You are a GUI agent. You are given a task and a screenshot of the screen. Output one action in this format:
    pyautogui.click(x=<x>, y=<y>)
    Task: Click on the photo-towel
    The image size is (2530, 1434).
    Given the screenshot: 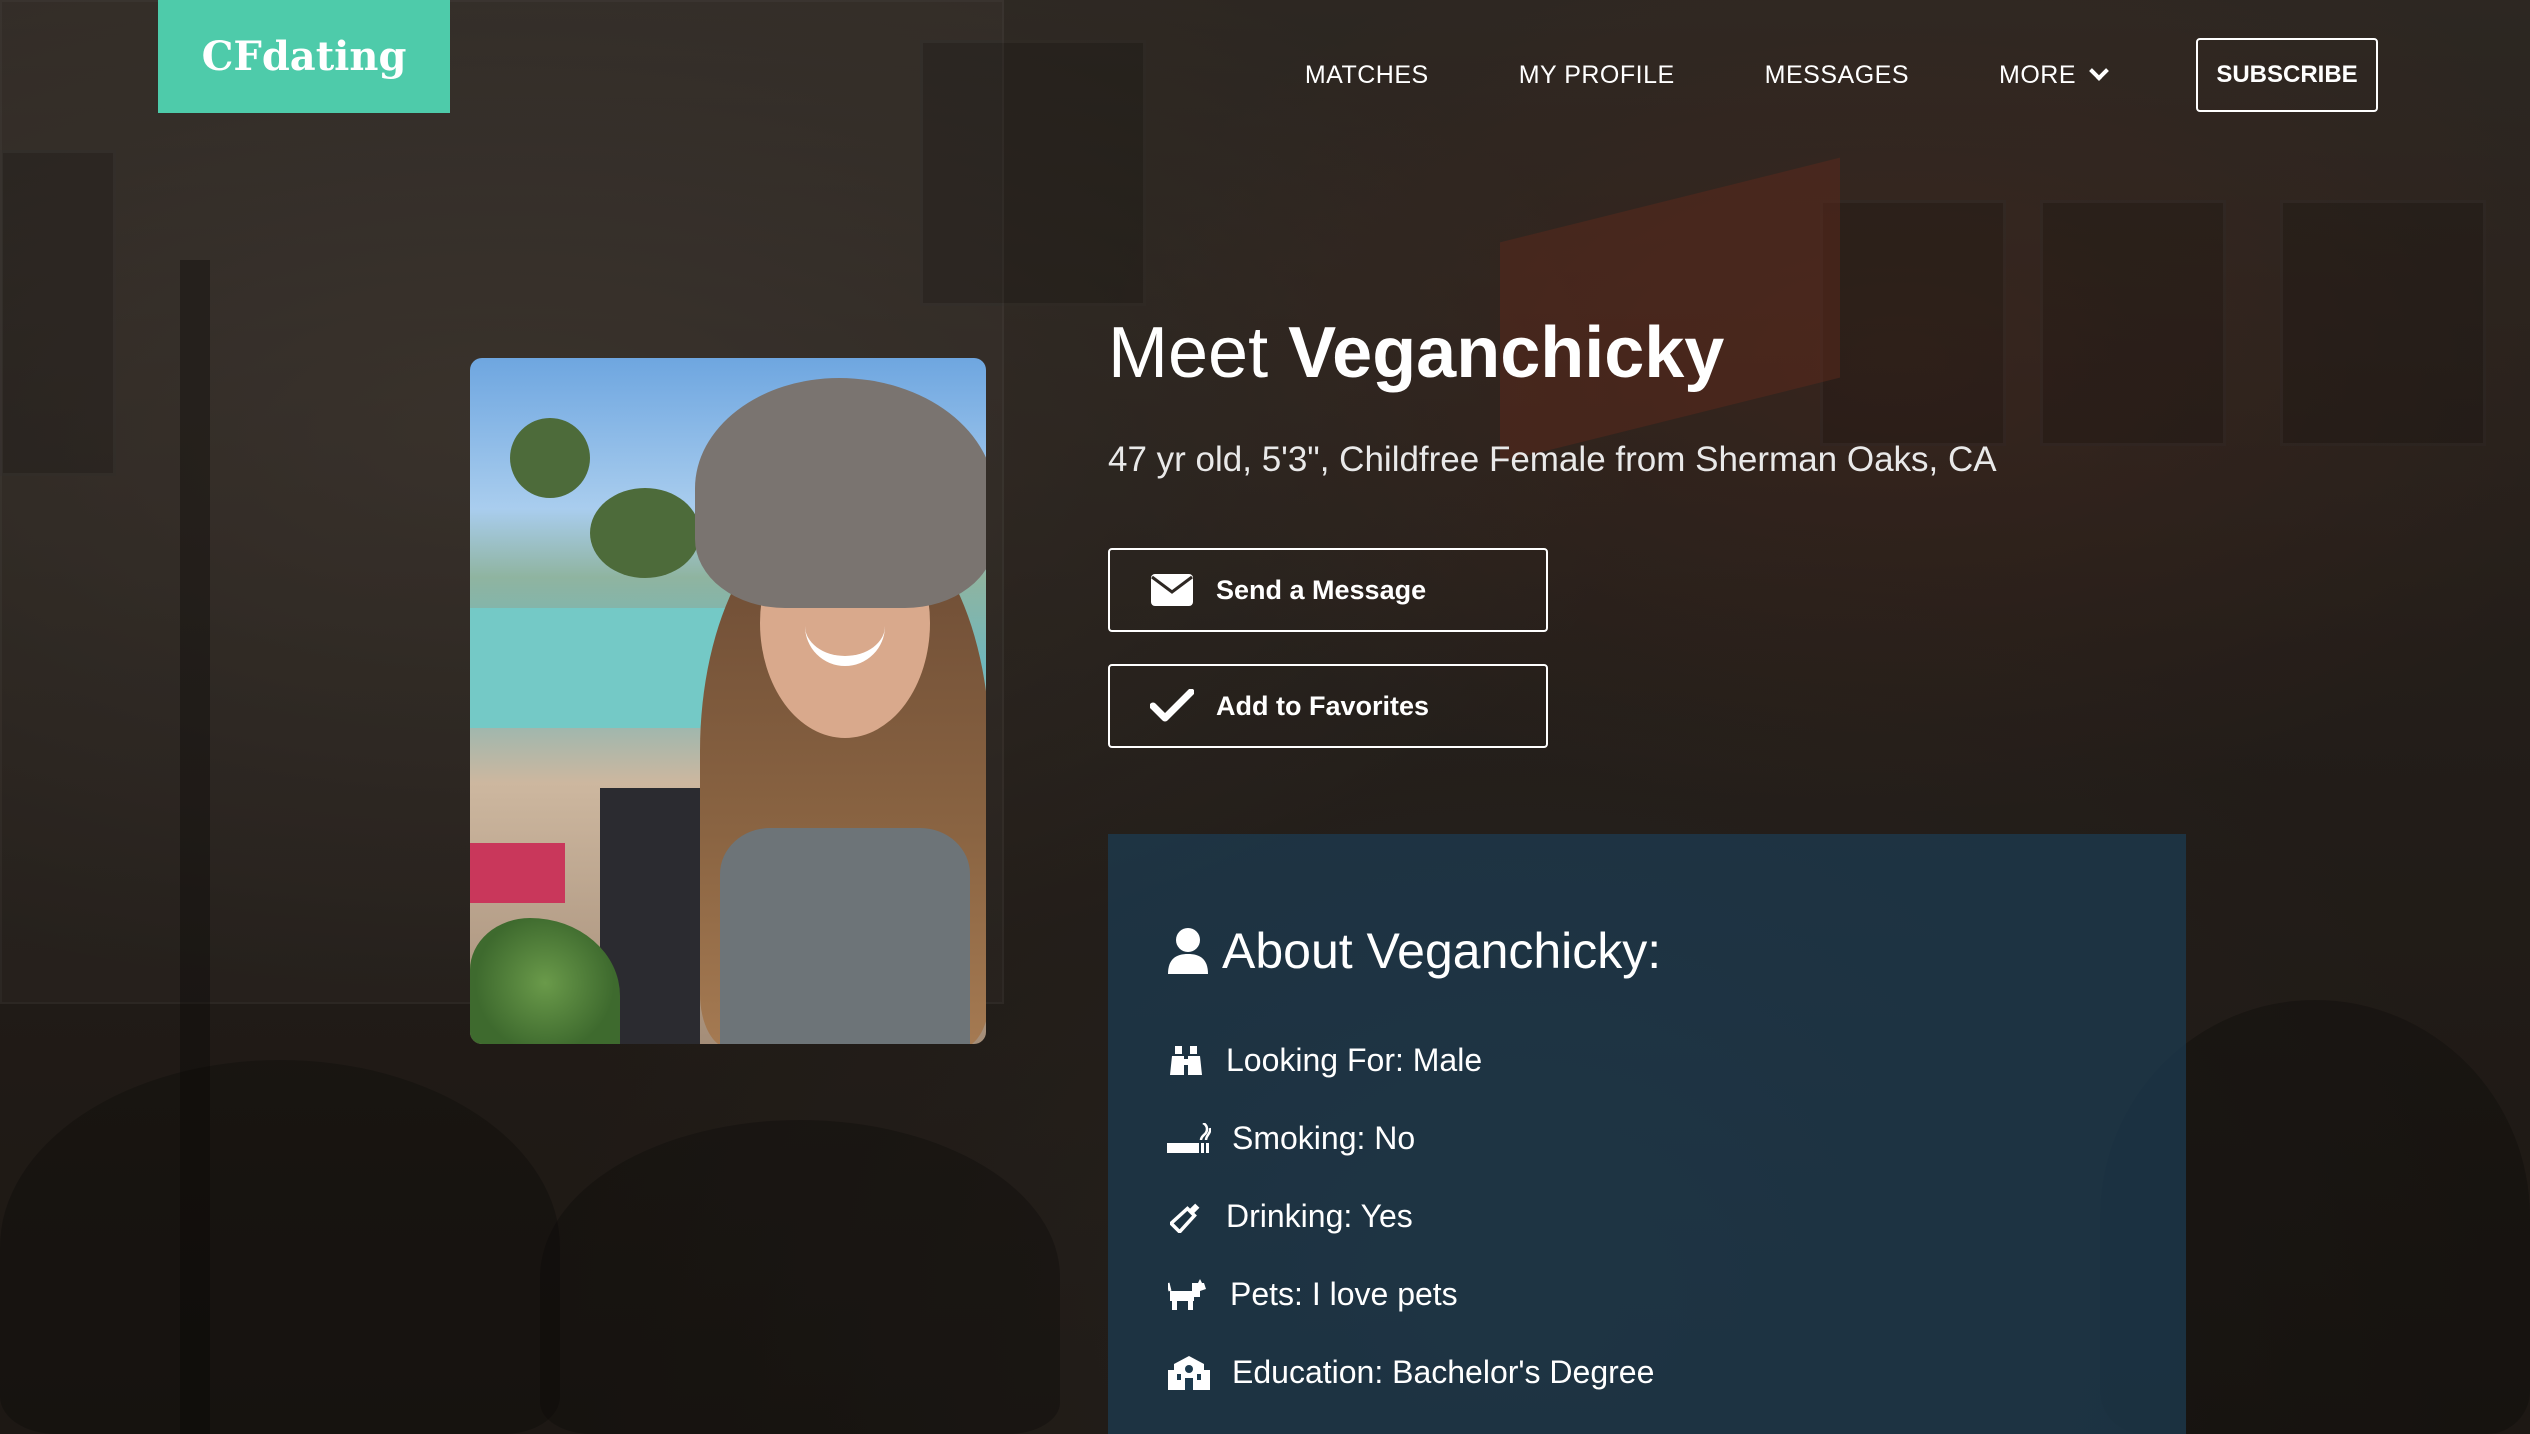 What is the action you would take?
    pyautogui.click(x=517, y=873)
    